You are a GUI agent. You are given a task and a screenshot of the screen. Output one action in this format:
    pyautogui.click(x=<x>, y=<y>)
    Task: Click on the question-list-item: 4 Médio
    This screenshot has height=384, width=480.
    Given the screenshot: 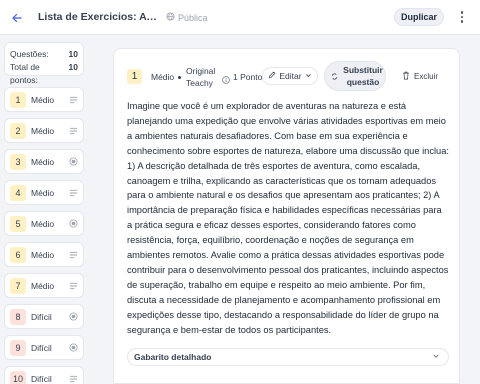 What is the action you would take?
    pyautogui.click(x=44, y=192)
    